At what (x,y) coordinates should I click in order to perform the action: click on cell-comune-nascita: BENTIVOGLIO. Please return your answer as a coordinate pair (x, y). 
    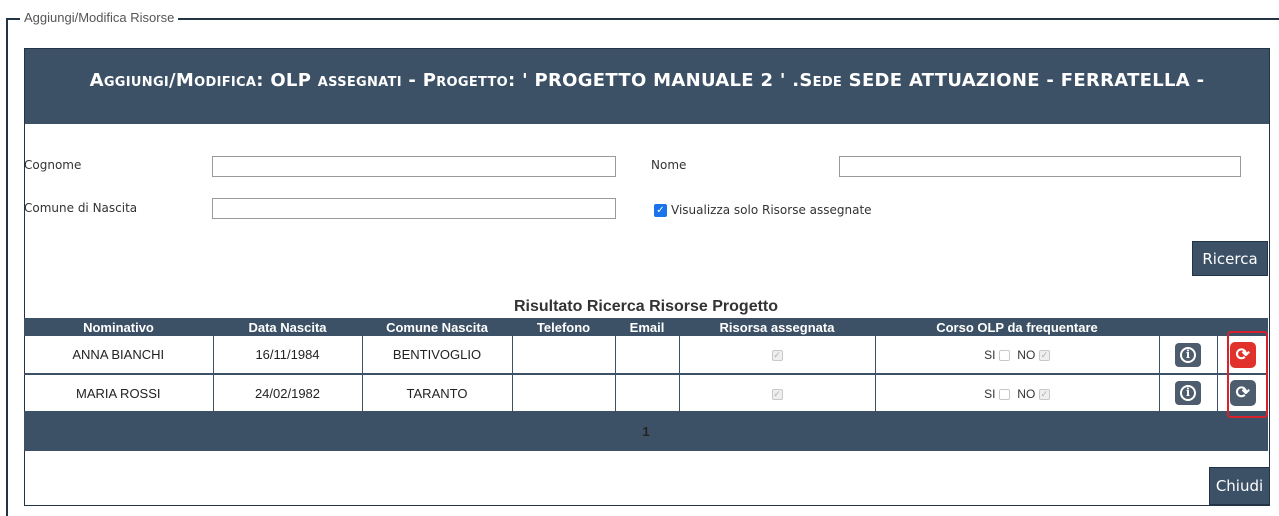
    Looking at the image, I should click on (437, 355).